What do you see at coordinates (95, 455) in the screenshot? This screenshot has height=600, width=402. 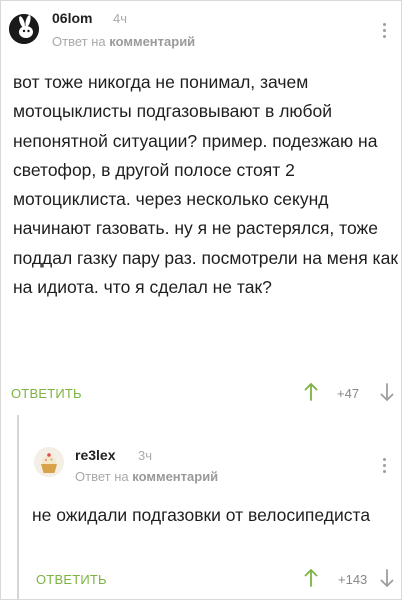 I see `username: re3lex` at bounding box center [95, 455].